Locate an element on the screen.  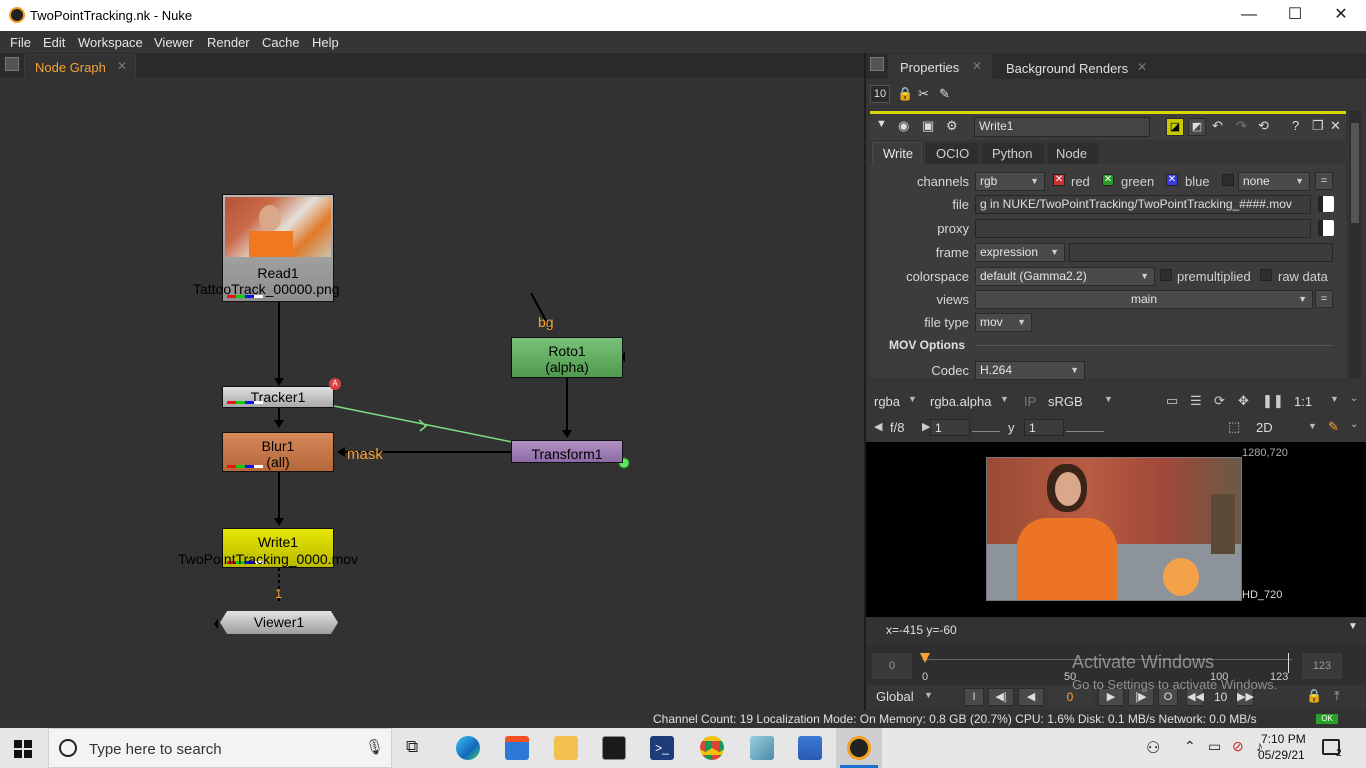
node-name-field: Write1 is located at coordinates (1062, 127).